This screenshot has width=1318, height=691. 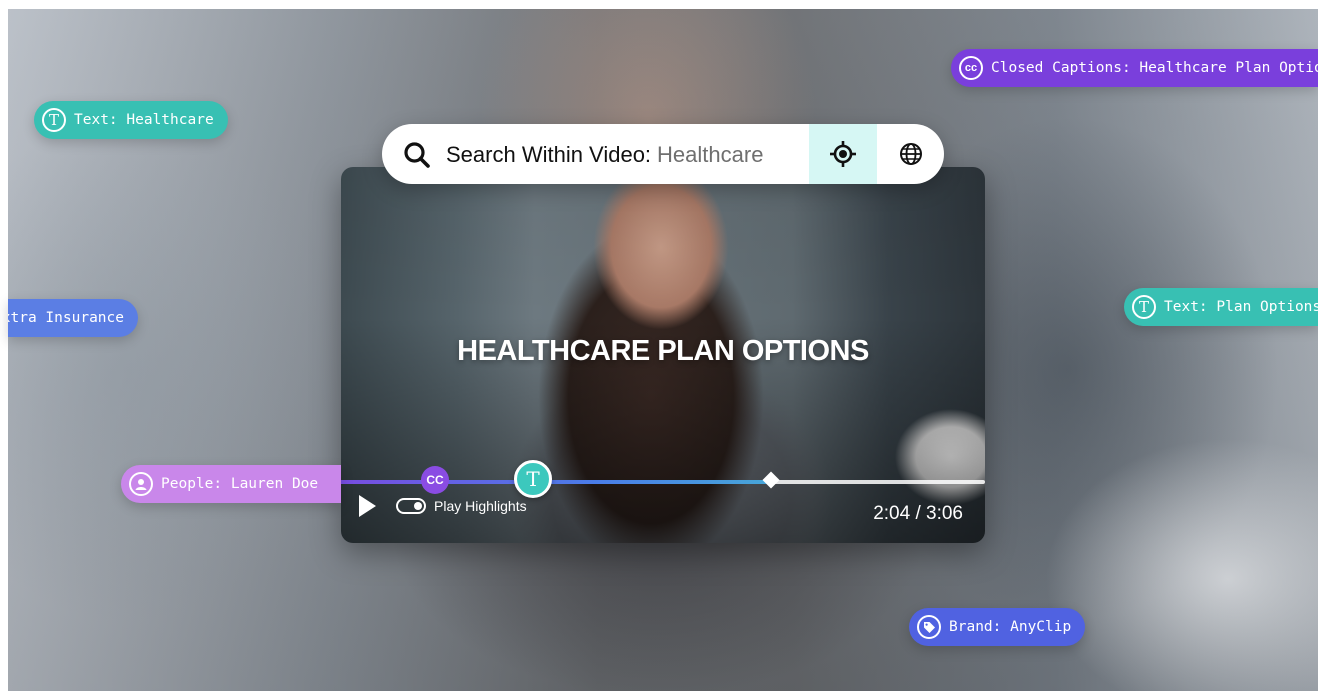 I want to click on locate-button, so click(x=843, y=154).